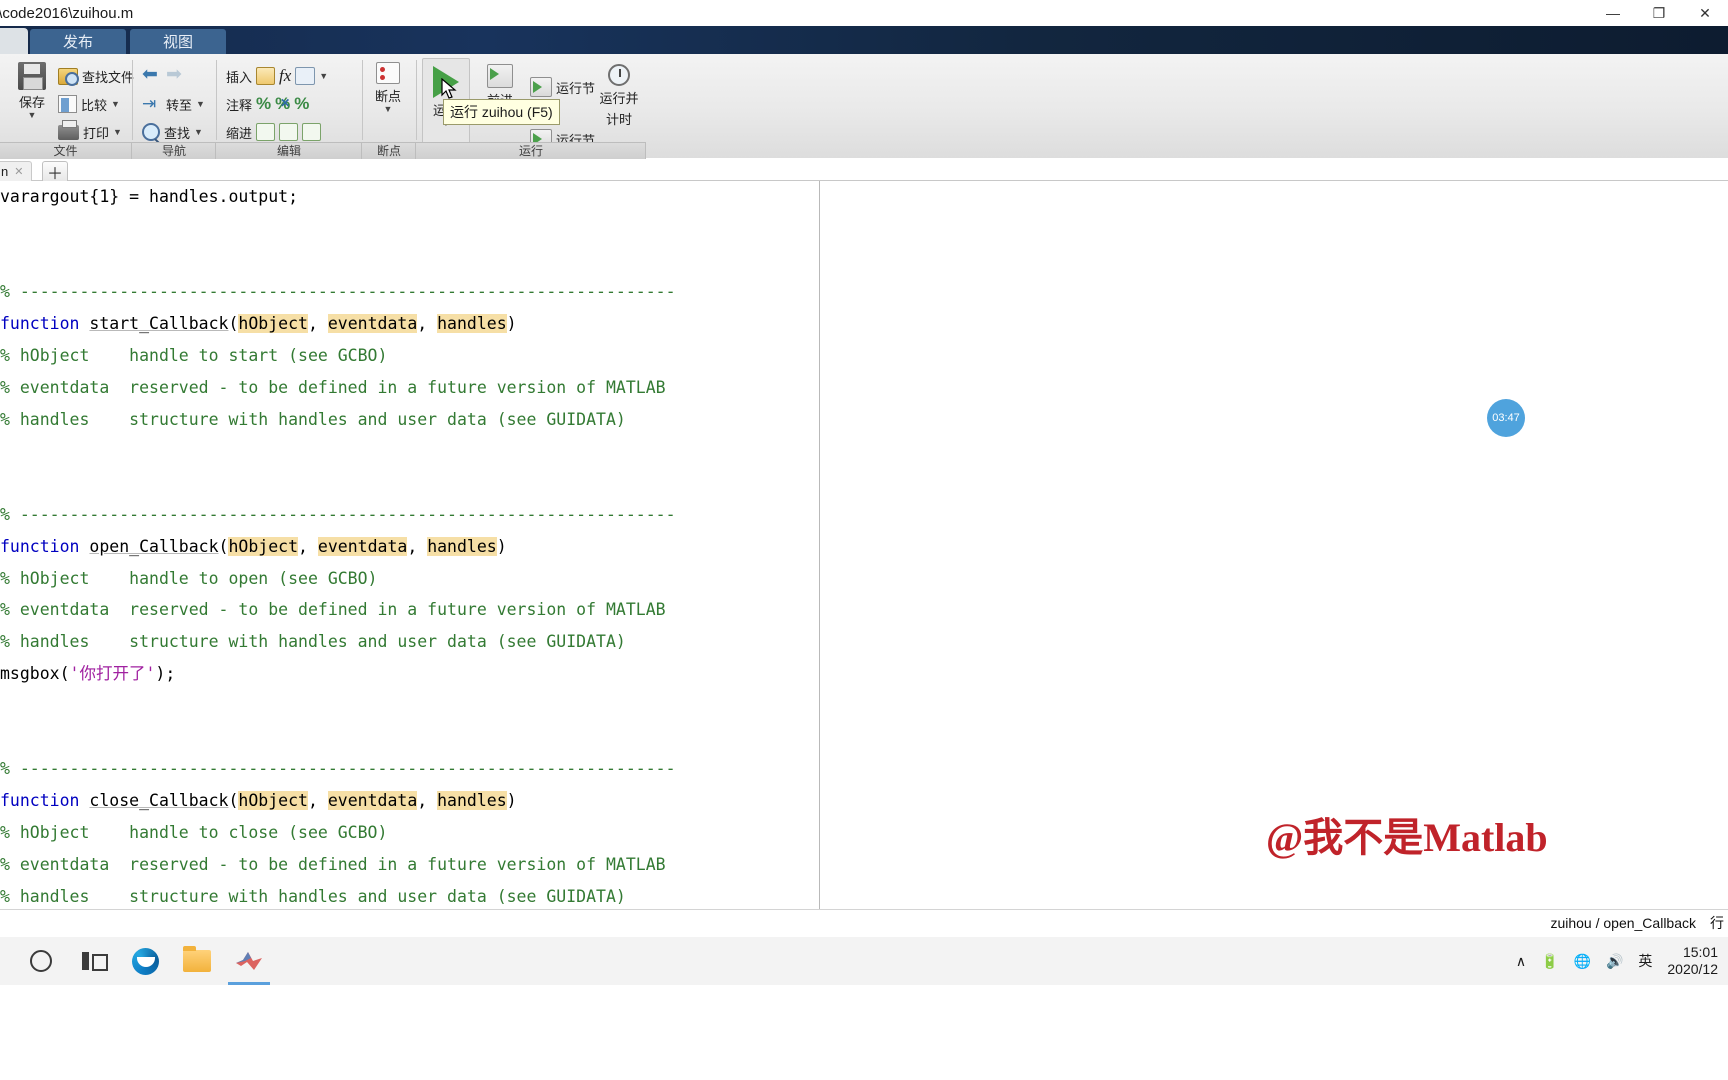  I want to click on tab-view: 视图, so click(178, 41).